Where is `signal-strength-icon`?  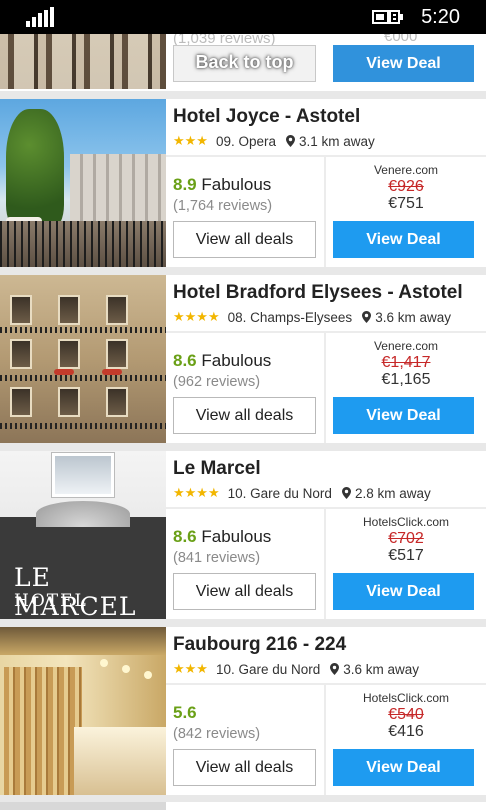
signal-strength-icon is located at coordinates (41, 17).